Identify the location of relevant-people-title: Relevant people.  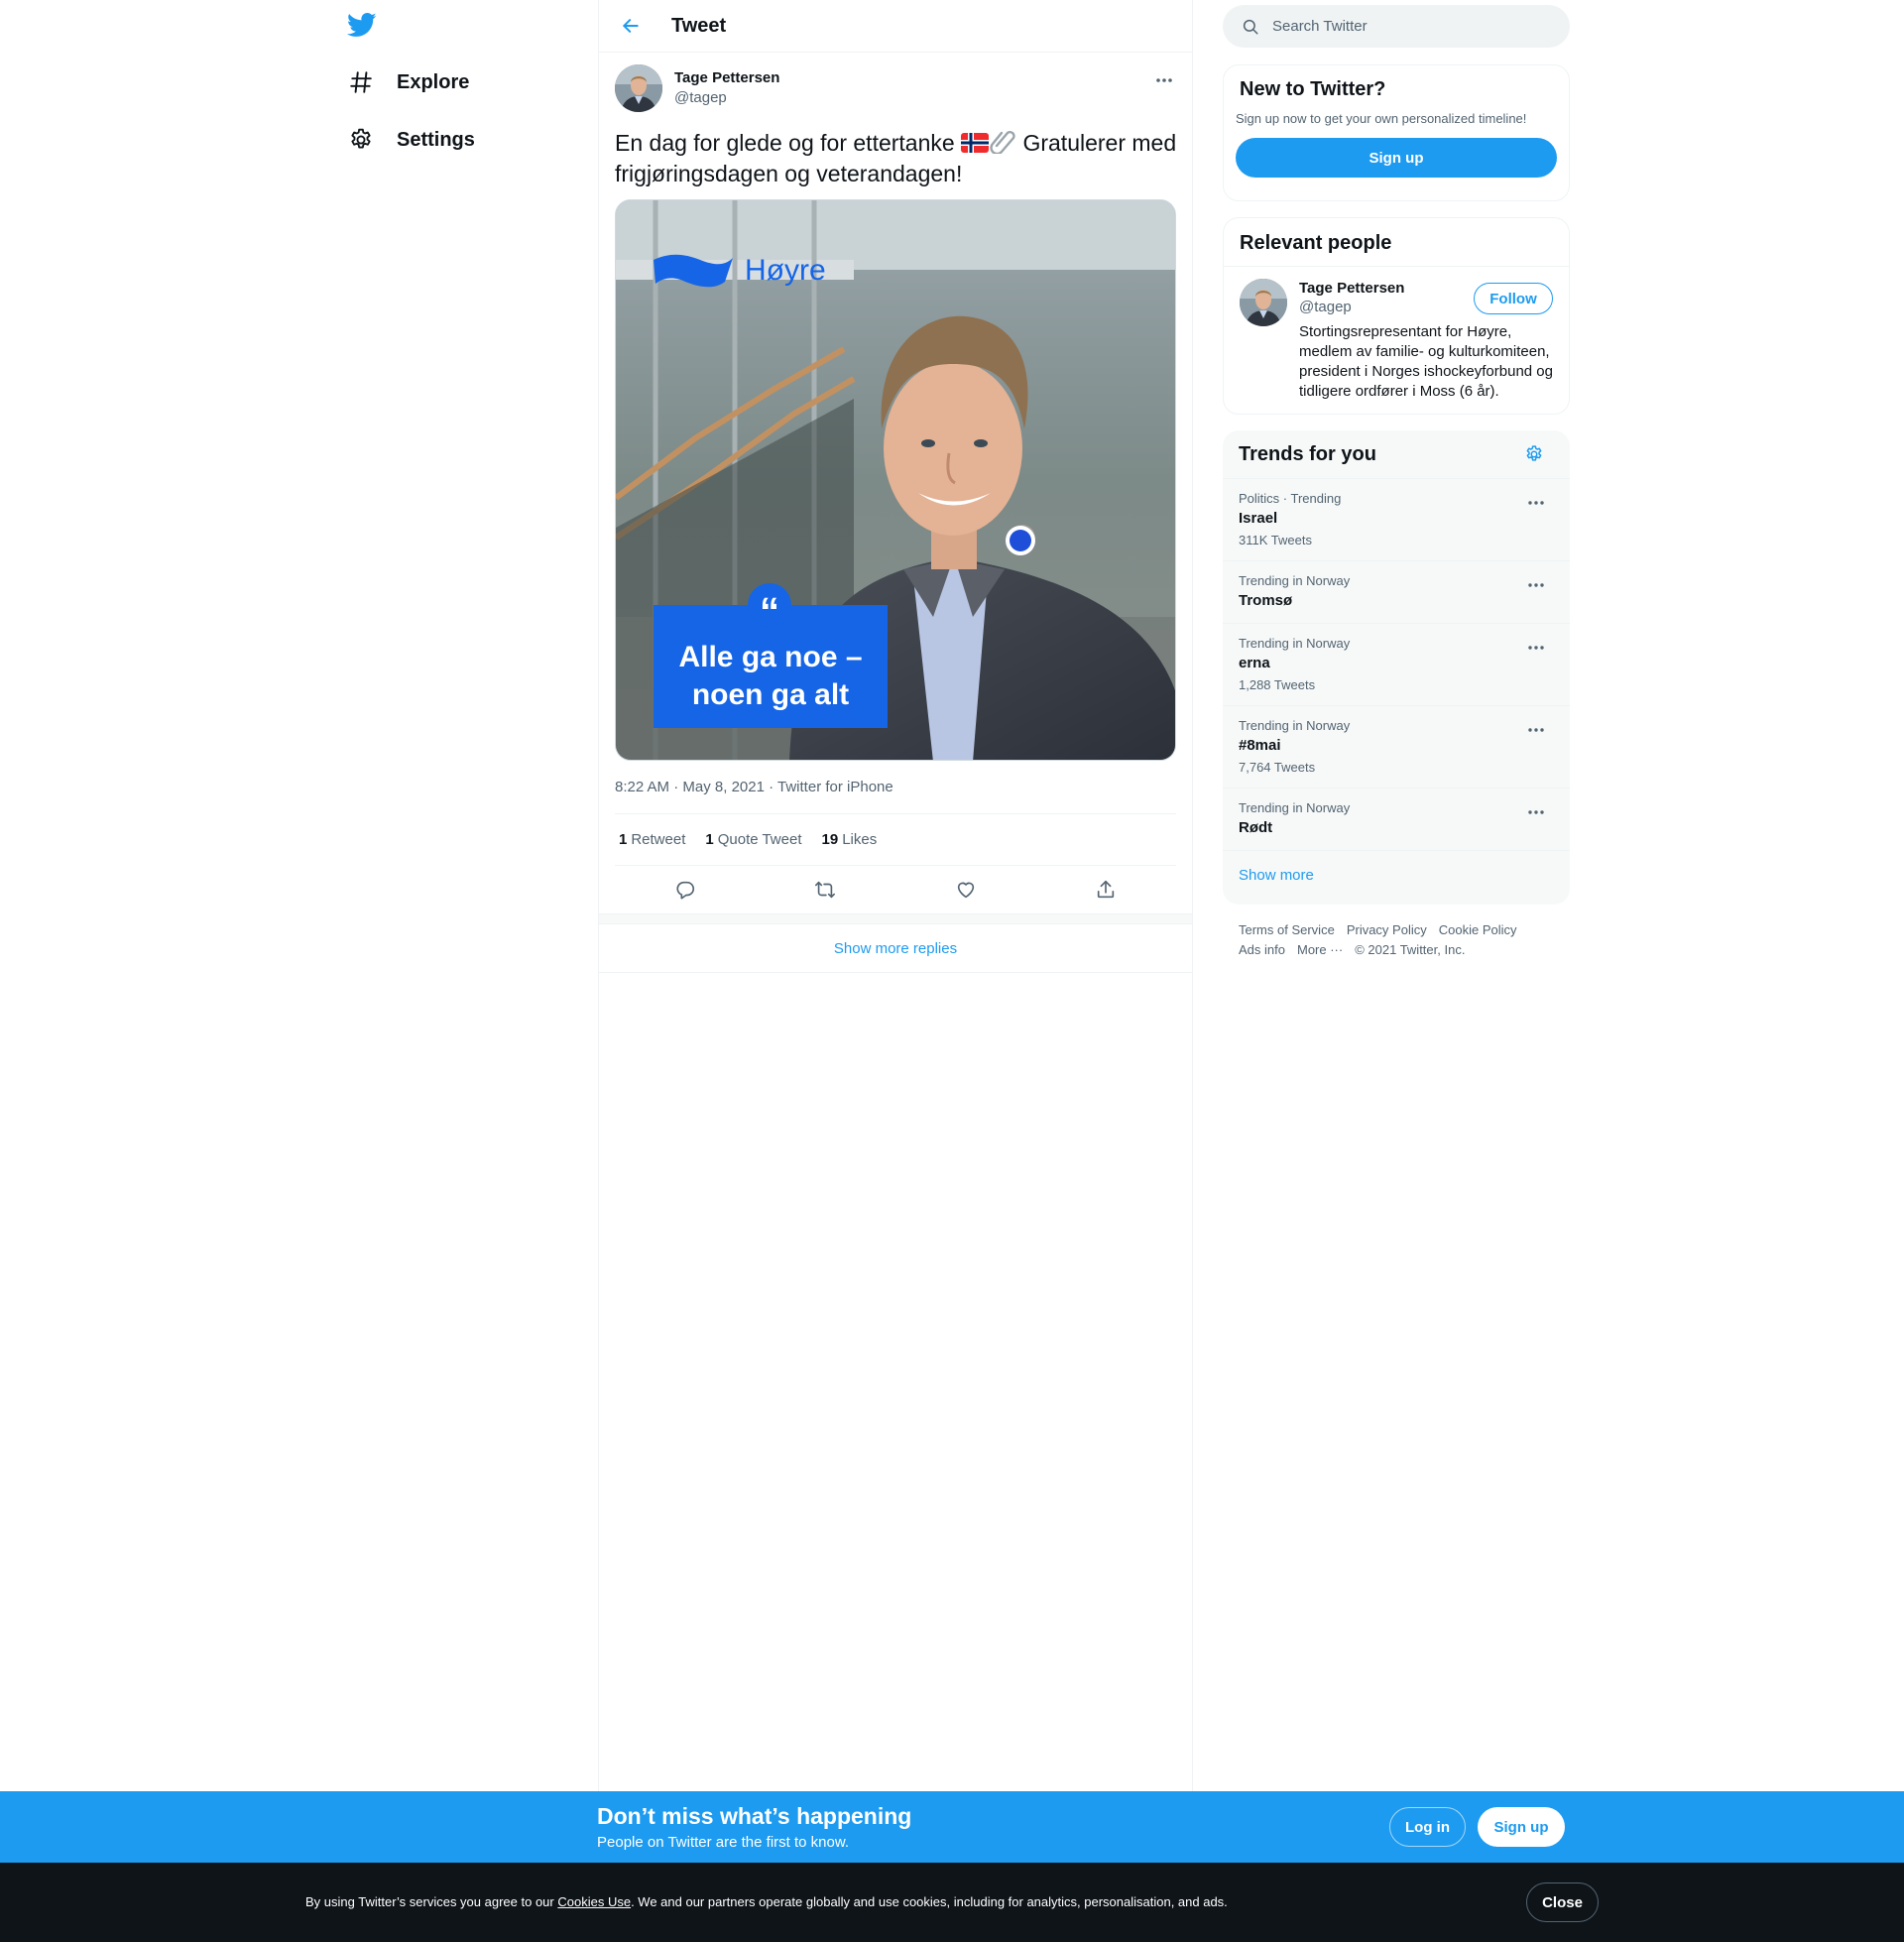
(1396, 242).